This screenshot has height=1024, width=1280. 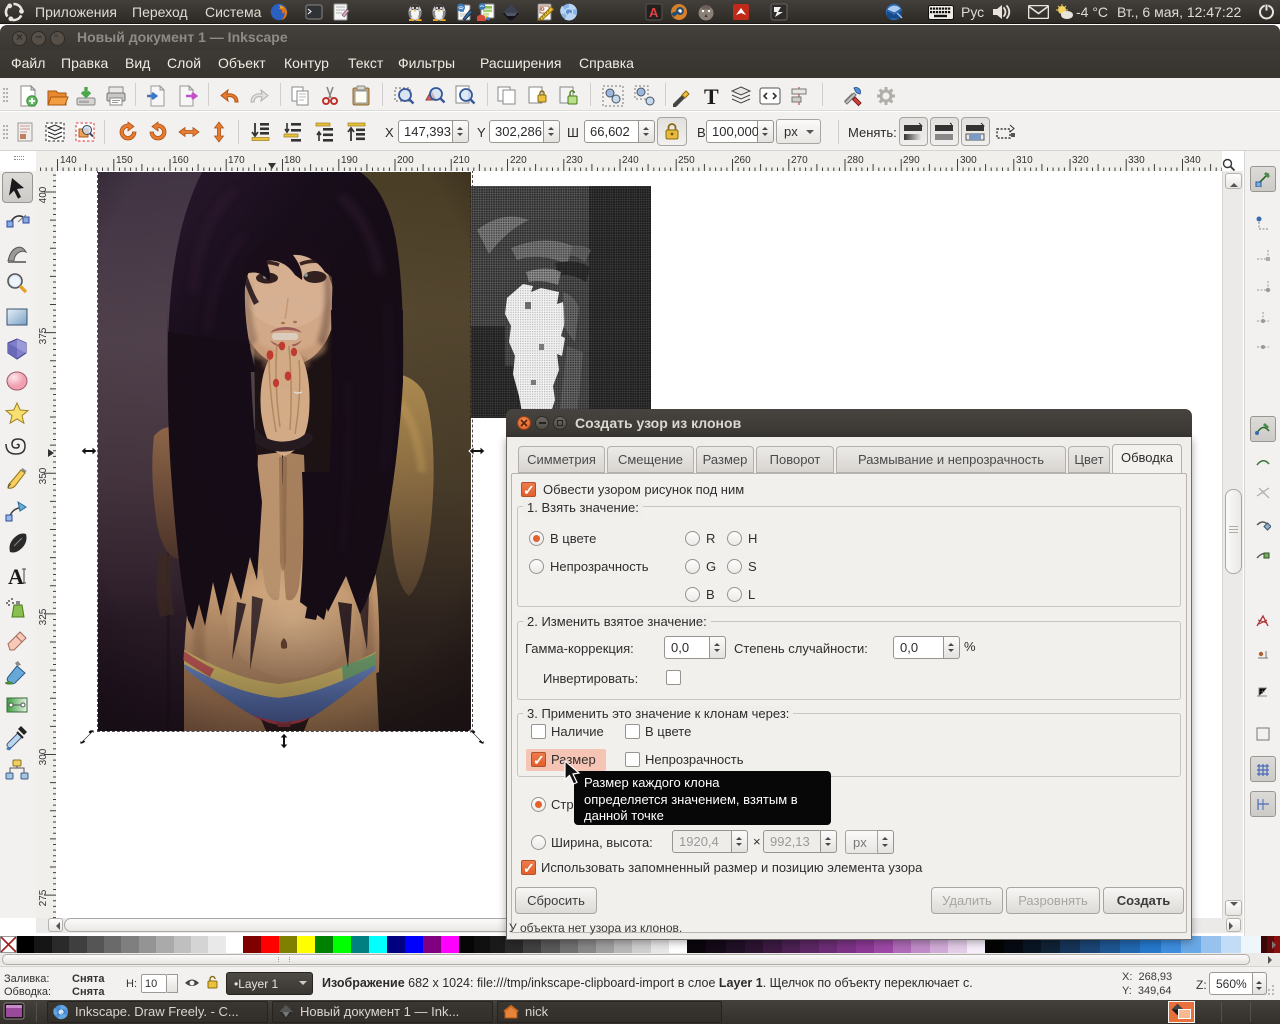 I want to click on svg-text: 375, so click(x=43, y=335).